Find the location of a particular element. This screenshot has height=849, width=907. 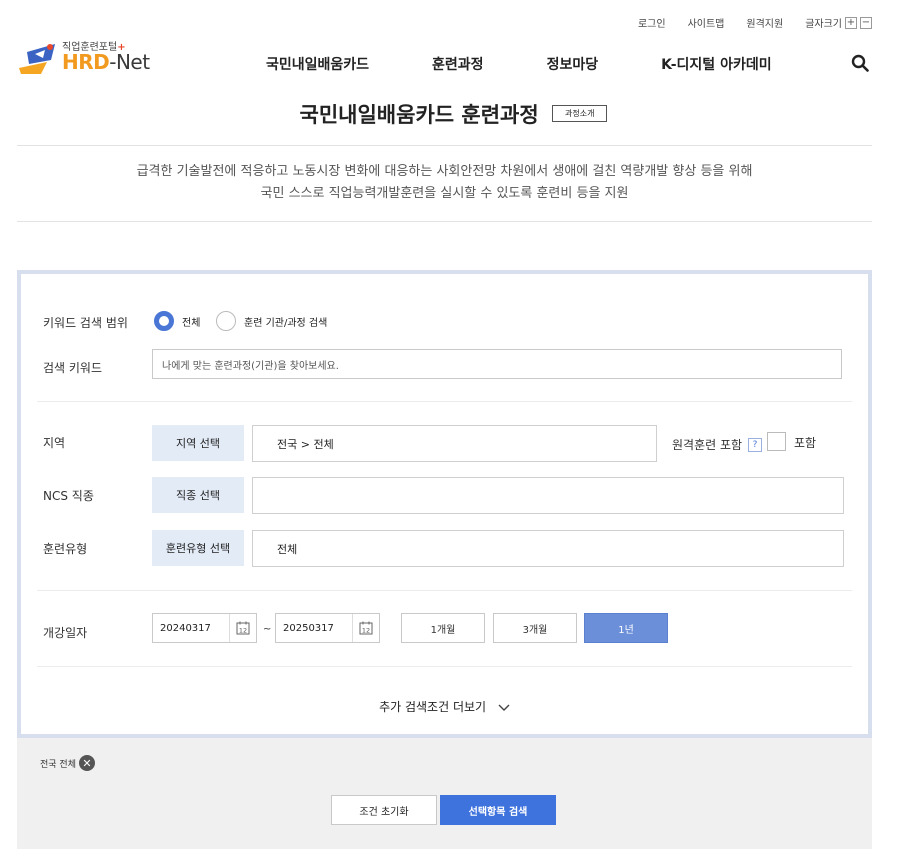

remote-training-label: 원격훈련 포함 ? is located at coordinates (717, 444).